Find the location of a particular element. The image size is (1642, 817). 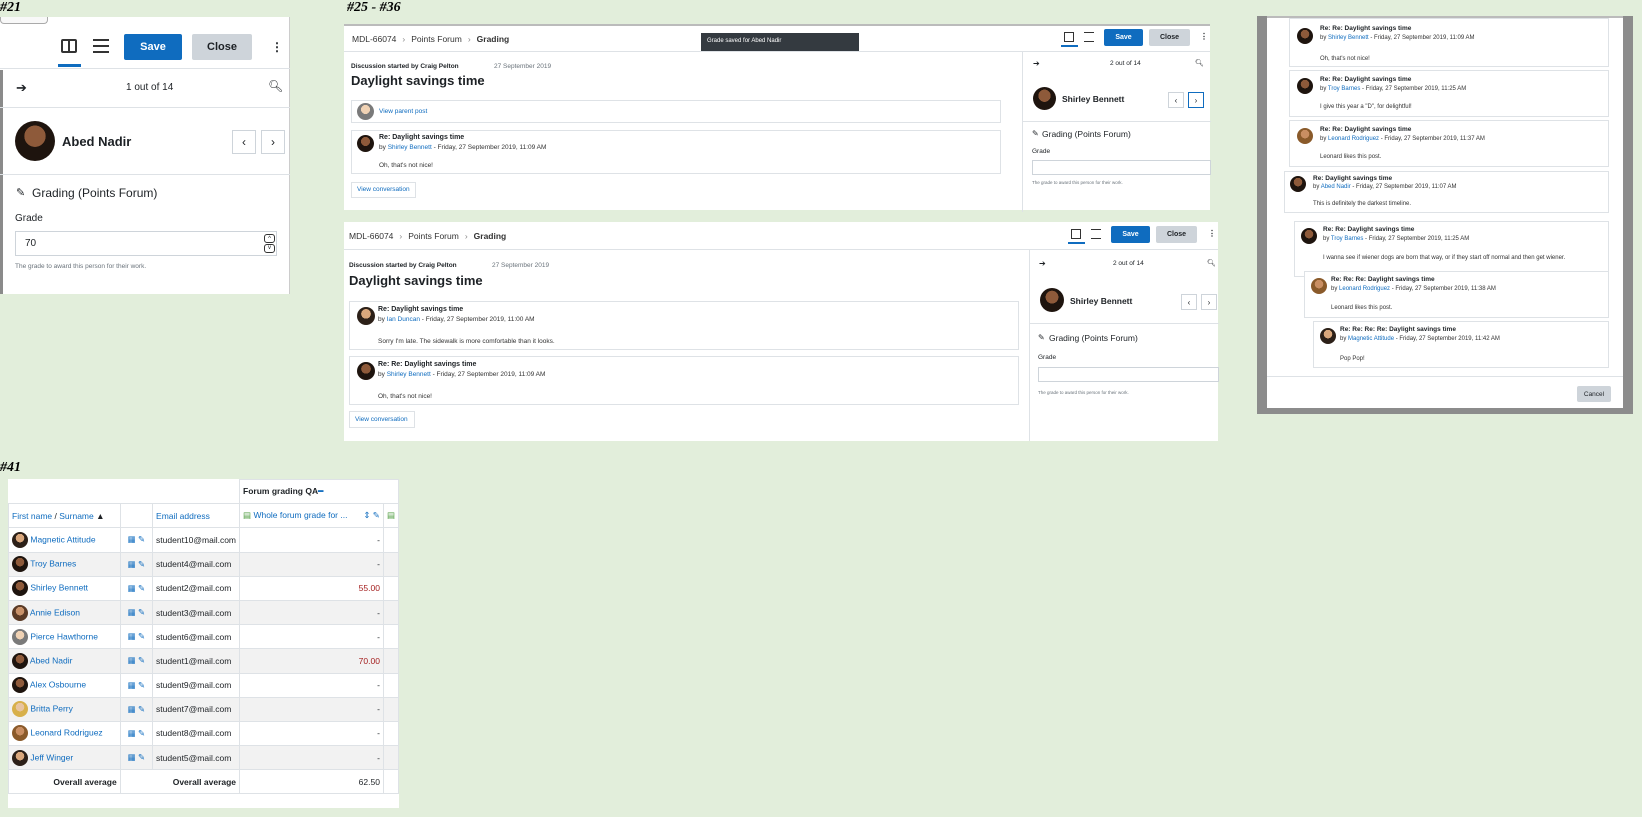

sort-email-link: Email address is located at coordinates (183, 516).